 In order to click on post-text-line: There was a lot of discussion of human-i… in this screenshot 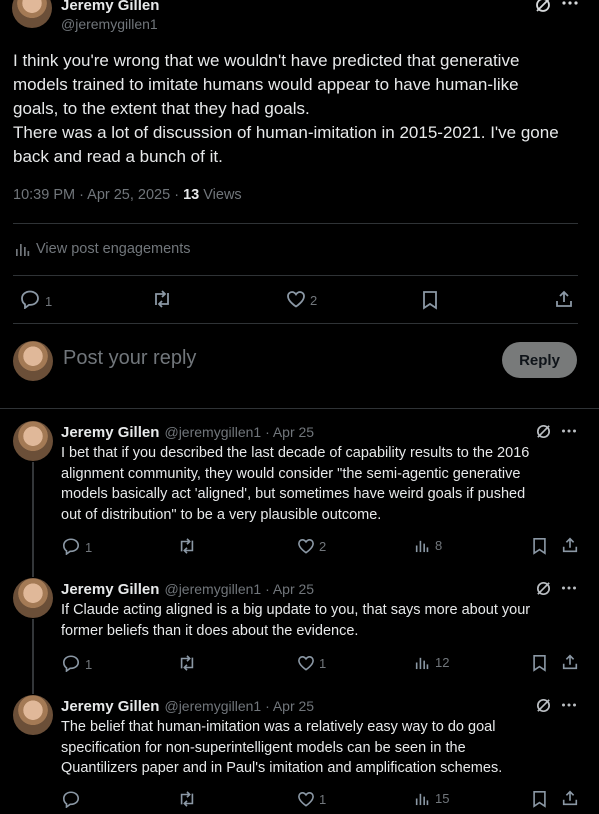, I will do `click(286, 132)`.